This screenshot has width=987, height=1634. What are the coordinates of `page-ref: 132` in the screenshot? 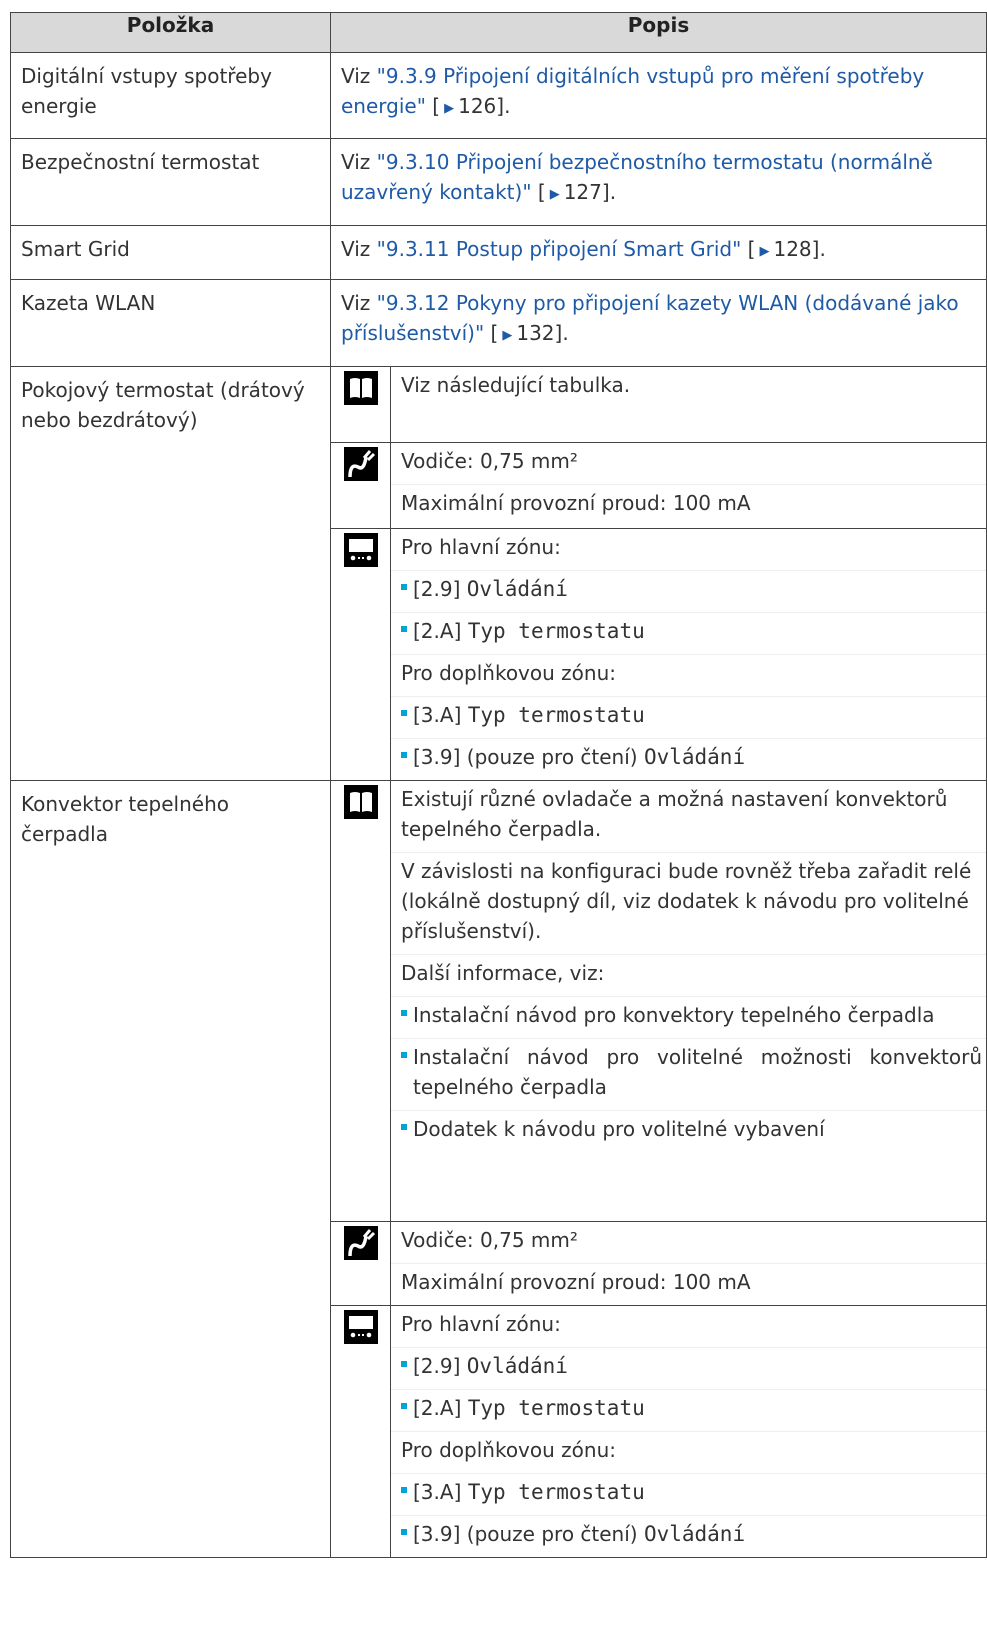 It's located at (535, 333).